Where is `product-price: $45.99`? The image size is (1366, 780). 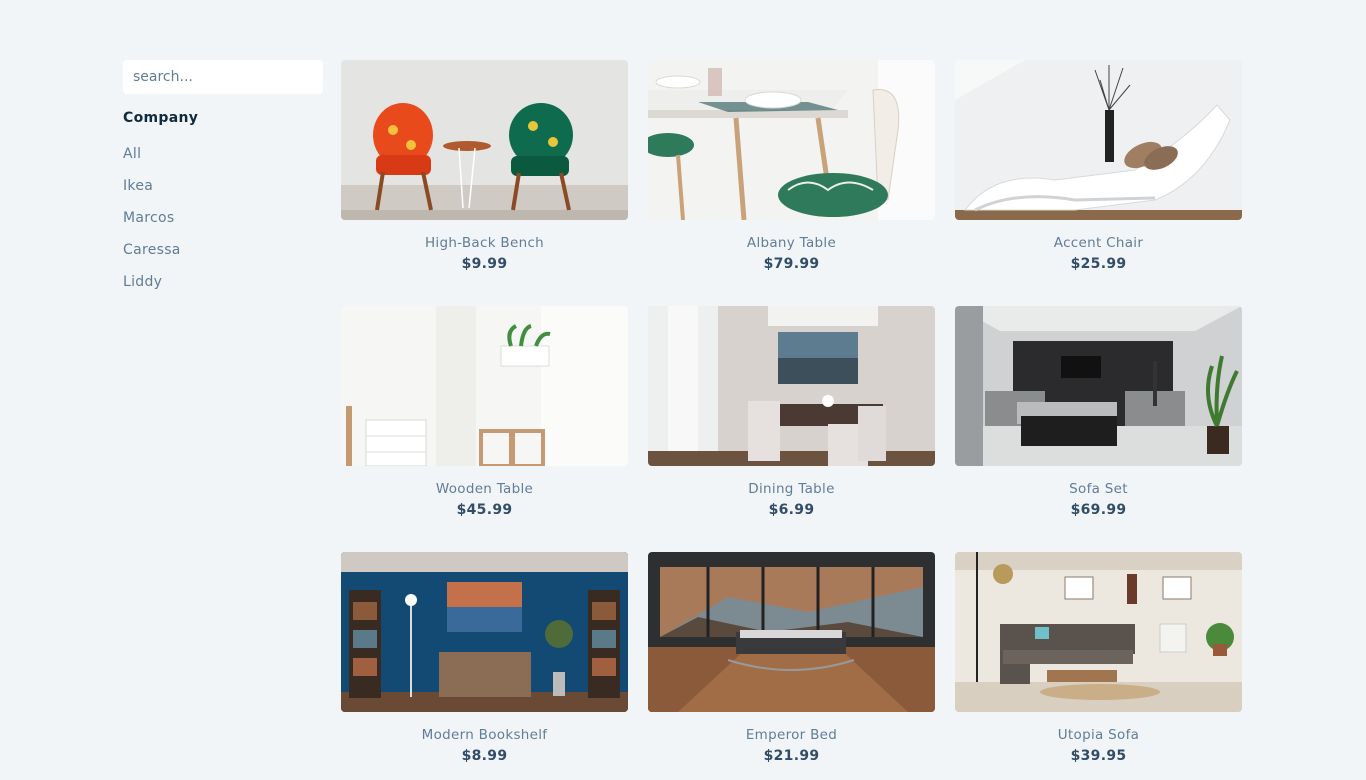 product-price: $45.99 is located at coordinates (484, 510).